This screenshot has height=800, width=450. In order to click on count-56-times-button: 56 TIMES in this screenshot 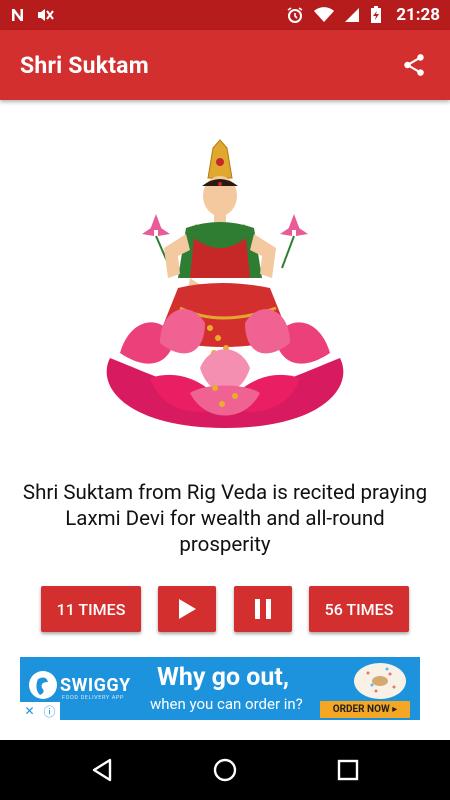, I will do `click(359, 609)`.